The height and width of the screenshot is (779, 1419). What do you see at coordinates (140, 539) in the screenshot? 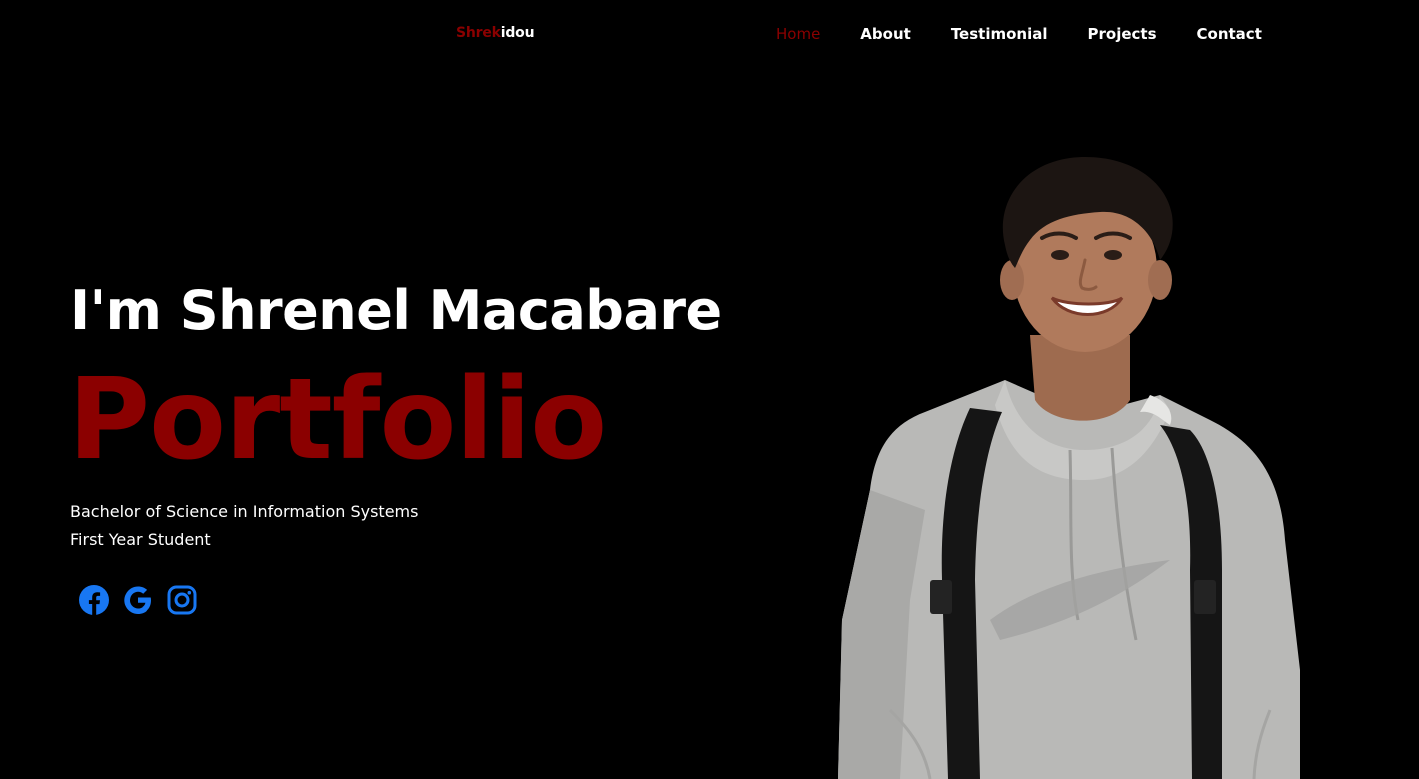
I see `year-line: First Year Student` at bounding box center [140, 539].